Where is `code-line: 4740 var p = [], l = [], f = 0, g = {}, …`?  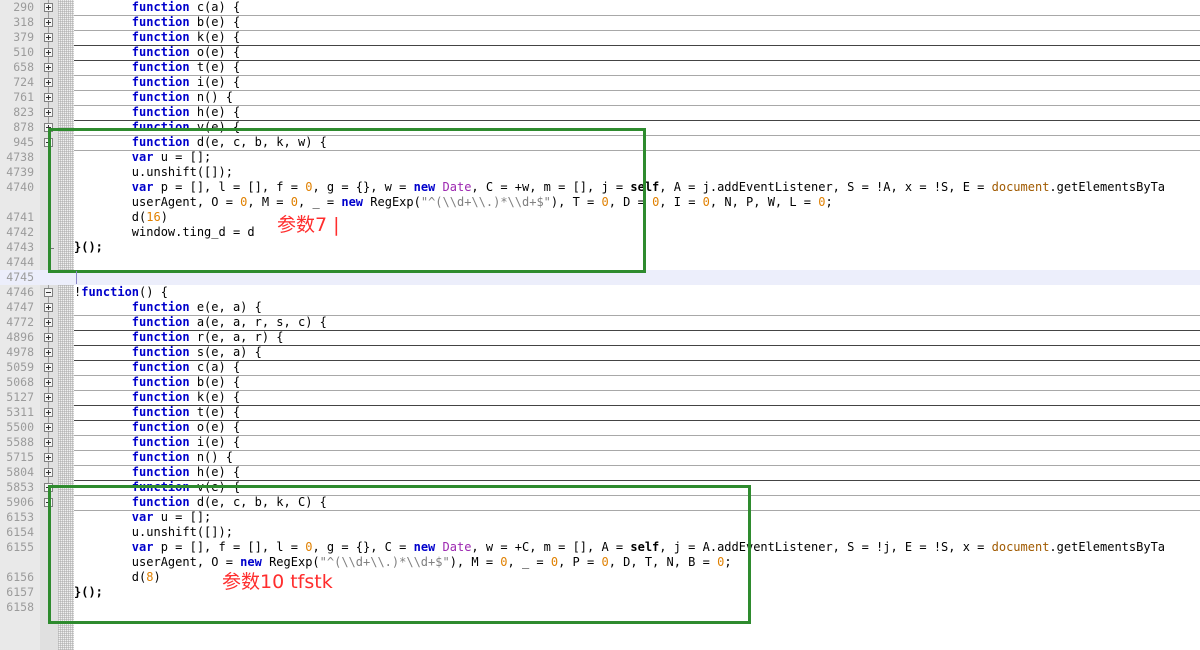
code-line: 4740 var p = [], l = [], f = 0, g = {}, … is located at coordinates (600, 187).